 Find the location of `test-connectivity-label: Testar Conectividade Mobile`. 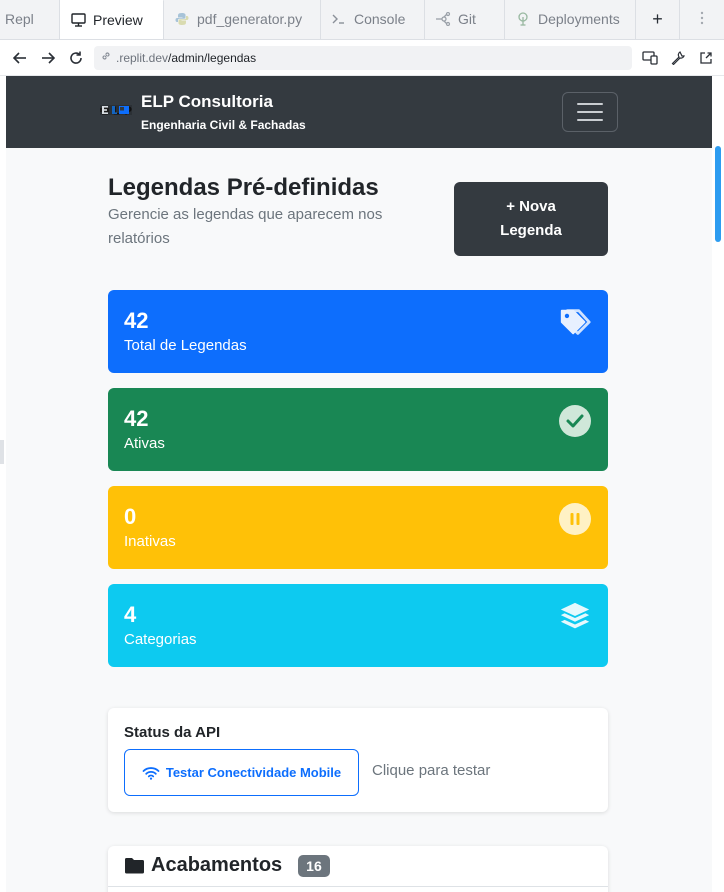

test-connectivity-label: Testar Conectividade Mobile is located at coordinates (253, 772).